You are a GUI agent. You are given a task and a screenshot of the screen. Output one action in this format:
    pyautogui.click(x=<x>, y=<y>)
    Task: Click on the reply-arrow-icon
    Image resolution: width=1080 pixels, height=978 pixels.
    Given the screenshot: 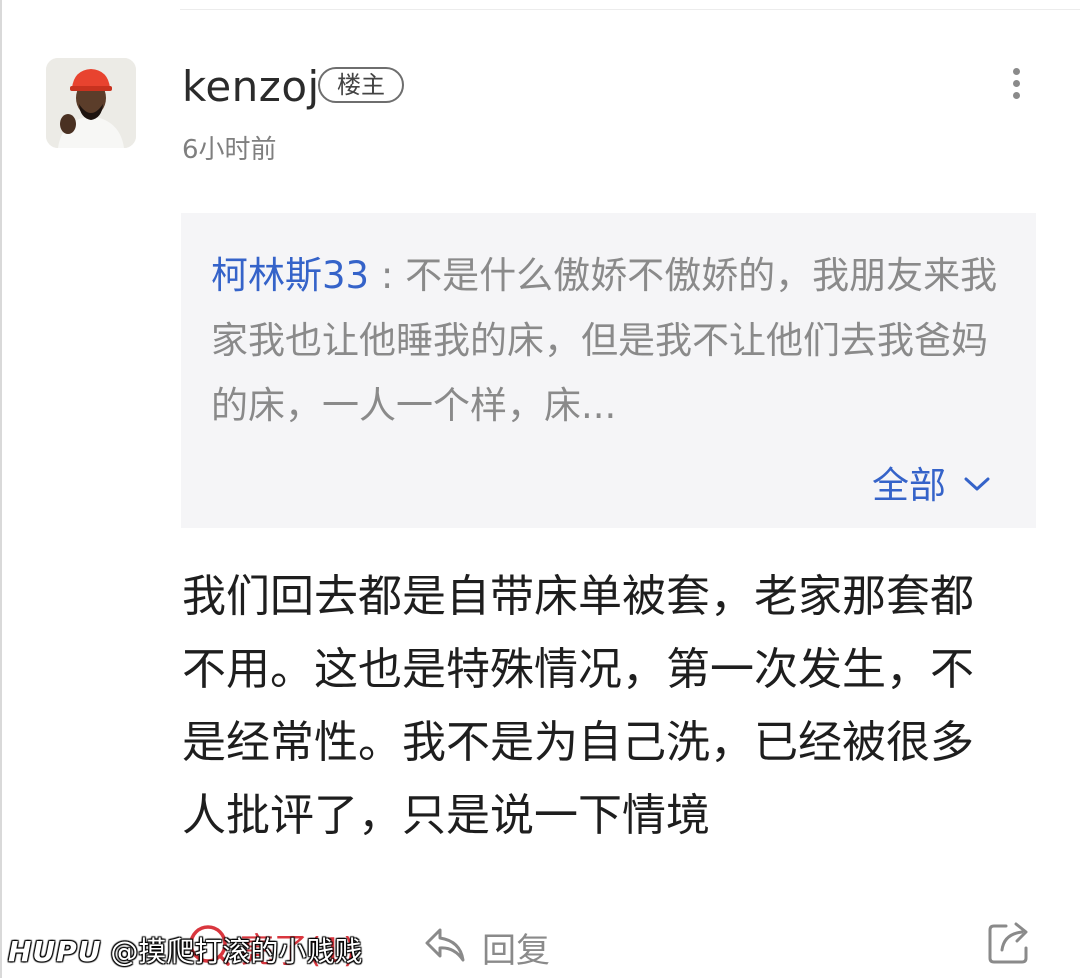 What is the action you would take?
    pyautogui.click(x=445, y=947)
    